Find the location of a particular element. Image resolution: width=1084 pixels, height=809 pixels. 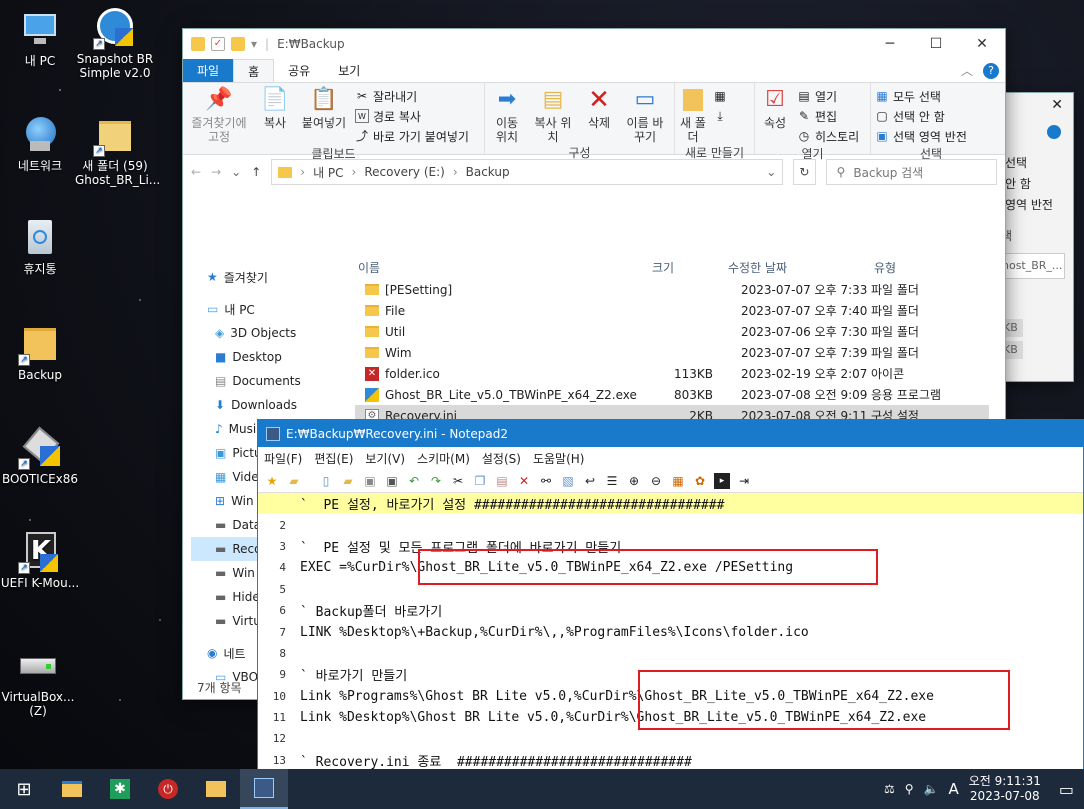

volume-icon: 🔈 is located at coordinates (931, 789).